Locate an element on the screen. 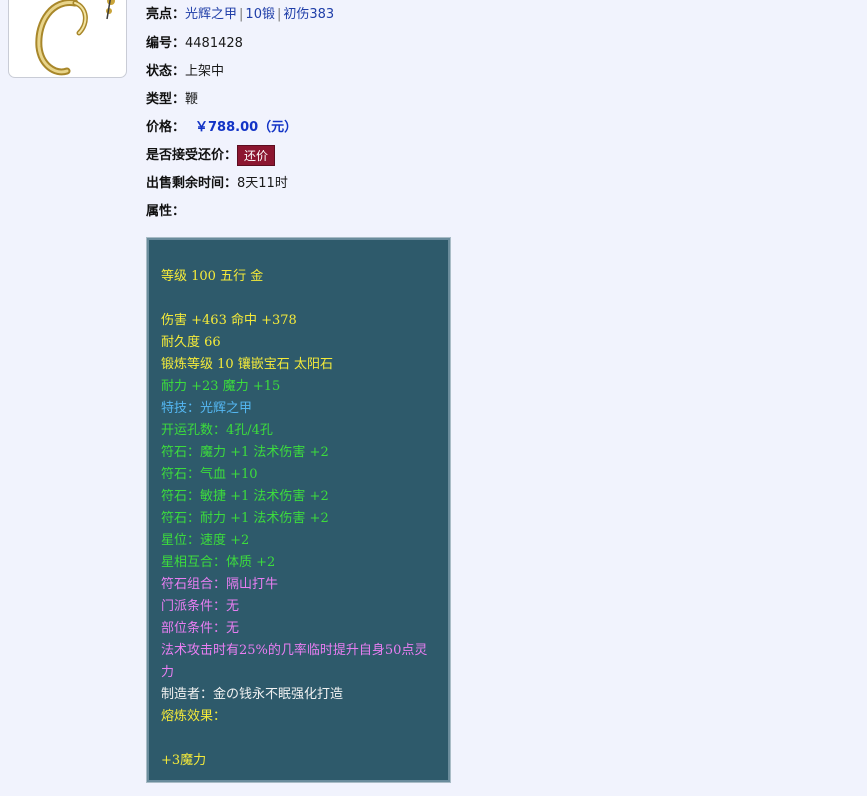 The width and height of the screenshot is (867, 796). bargain-label: 是否接受还价： is located at coordinates (192, 155).